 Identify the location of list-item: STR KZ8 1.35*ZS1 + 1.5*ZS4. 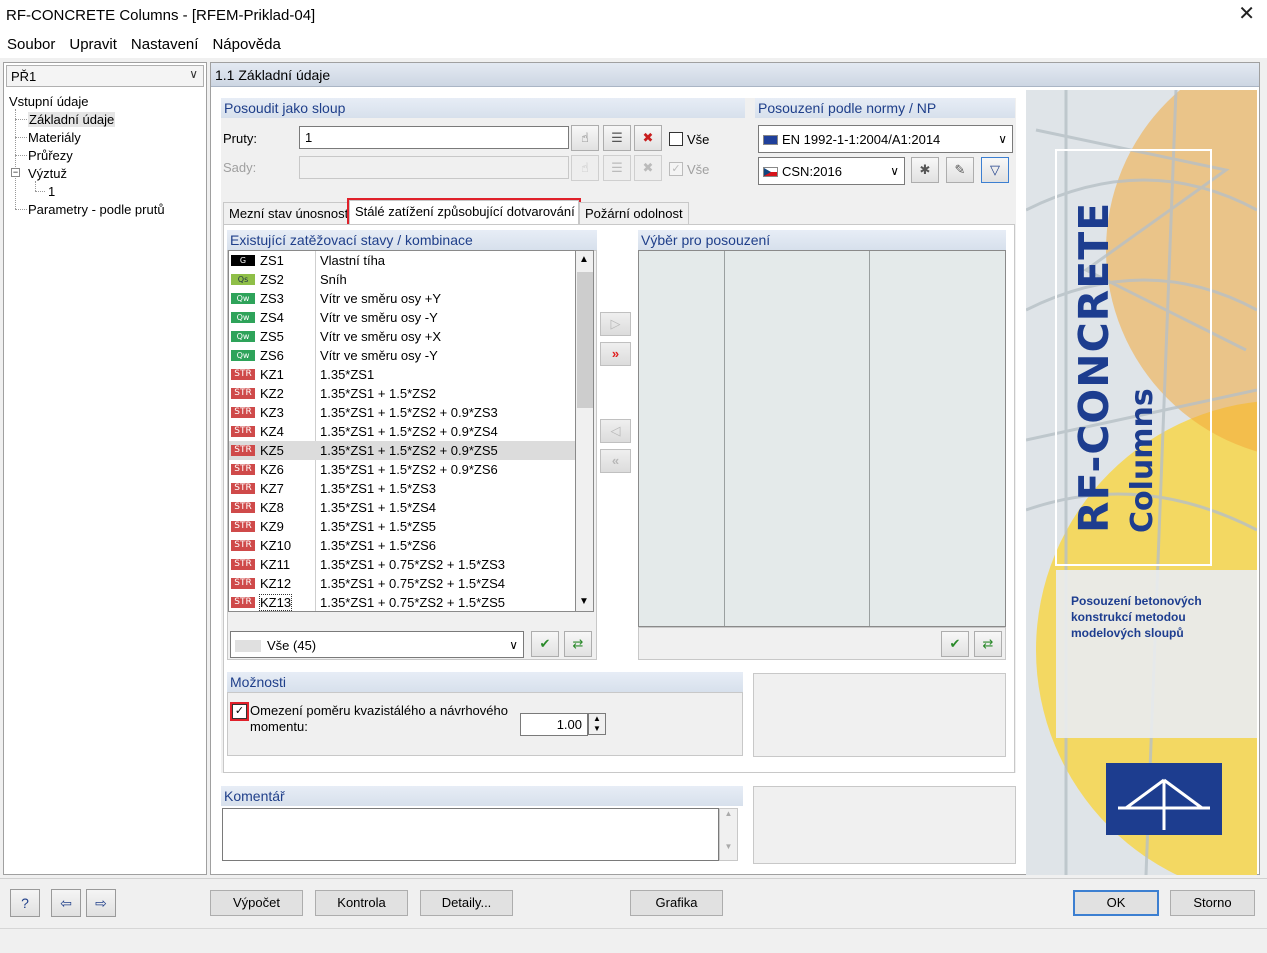
(402, 507).